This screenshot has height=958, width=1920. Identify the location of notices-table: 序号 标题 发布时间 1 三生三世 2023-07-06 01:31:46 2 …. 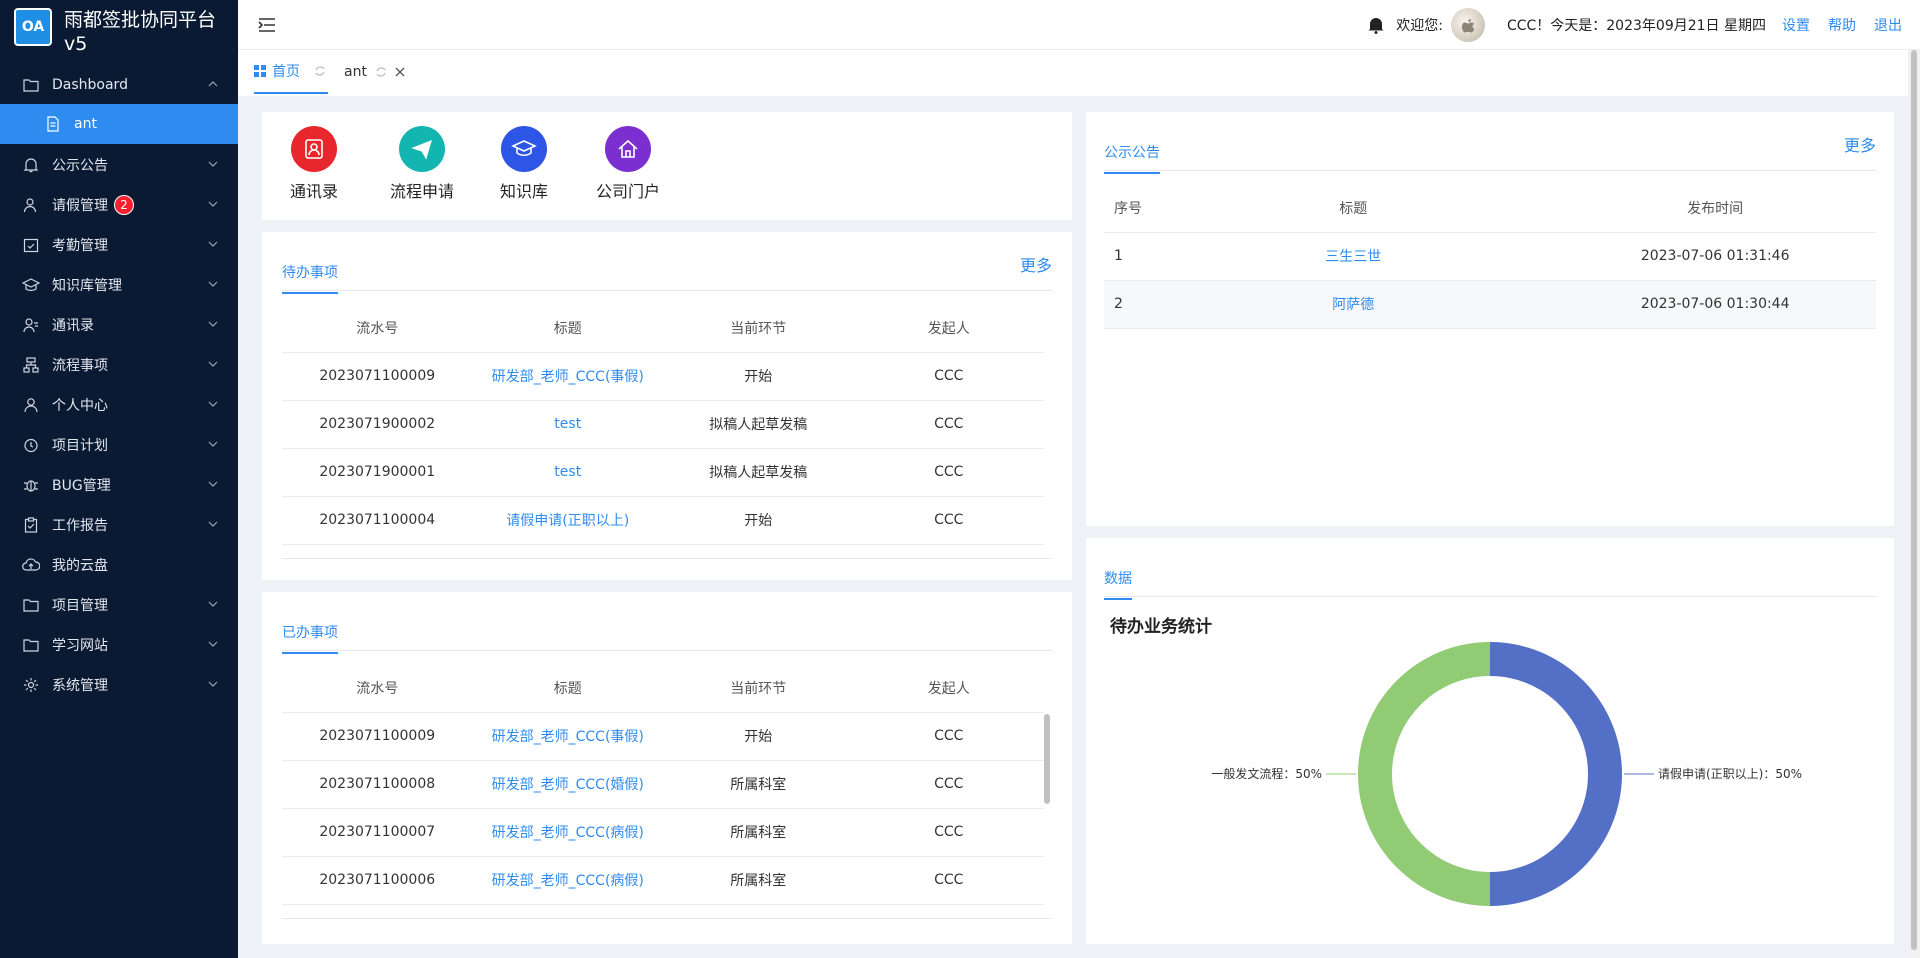
(1490, 256).